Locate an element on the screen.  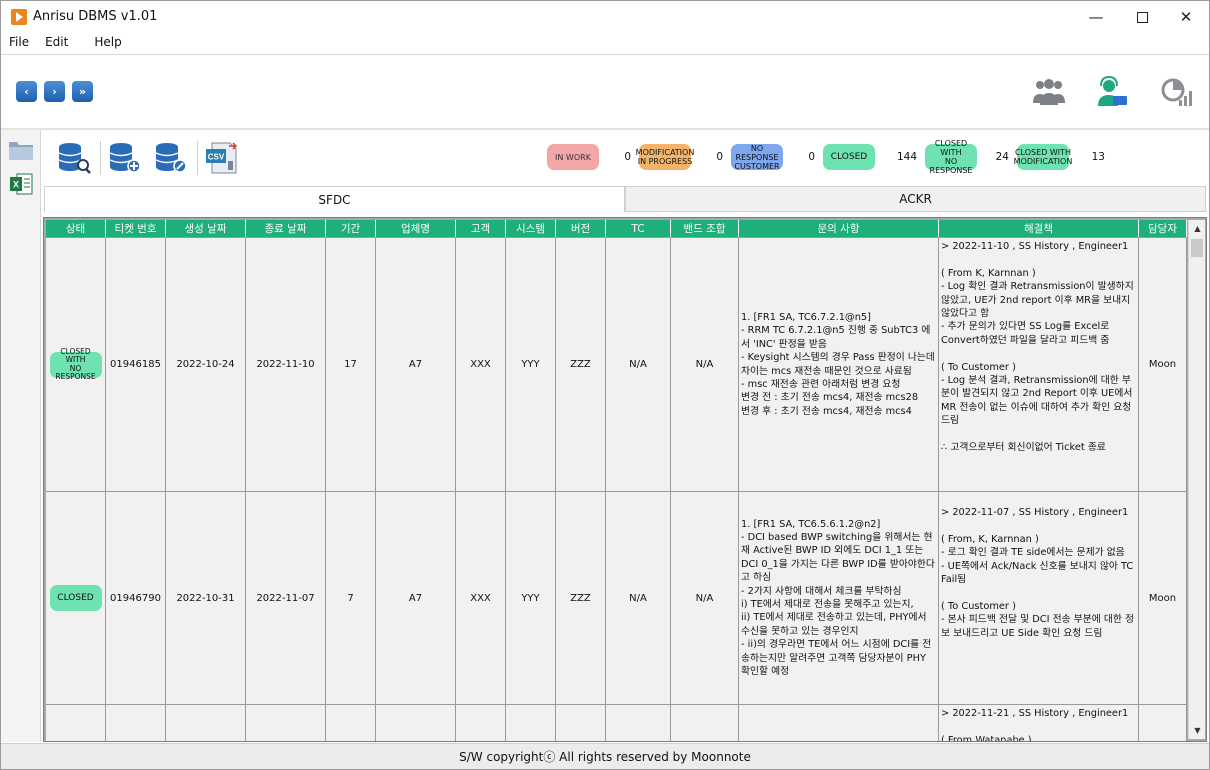
status-filter-no-response: NO RESPONSE CUSTOMER is located at coordinates (757, 157).